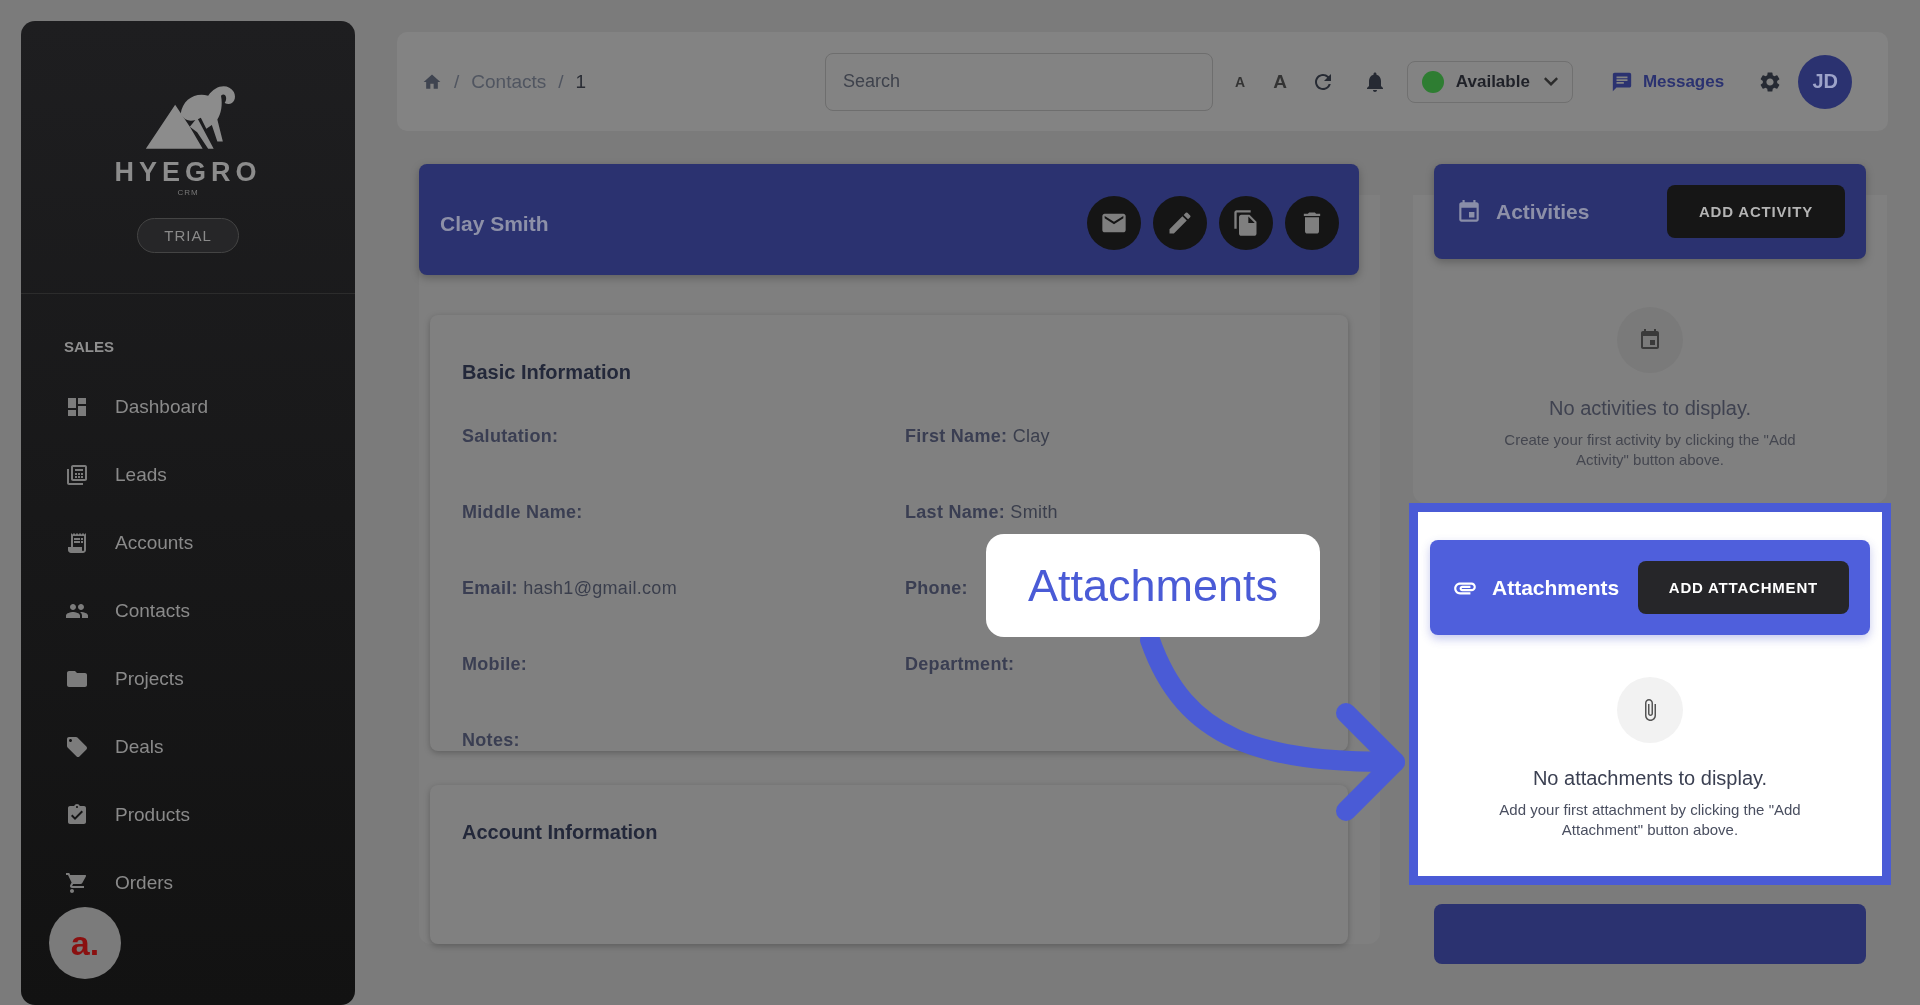  I want to click on empty-text: Add your first attachment by clicking the "Add Attachment" button above., so click(1650, 820).